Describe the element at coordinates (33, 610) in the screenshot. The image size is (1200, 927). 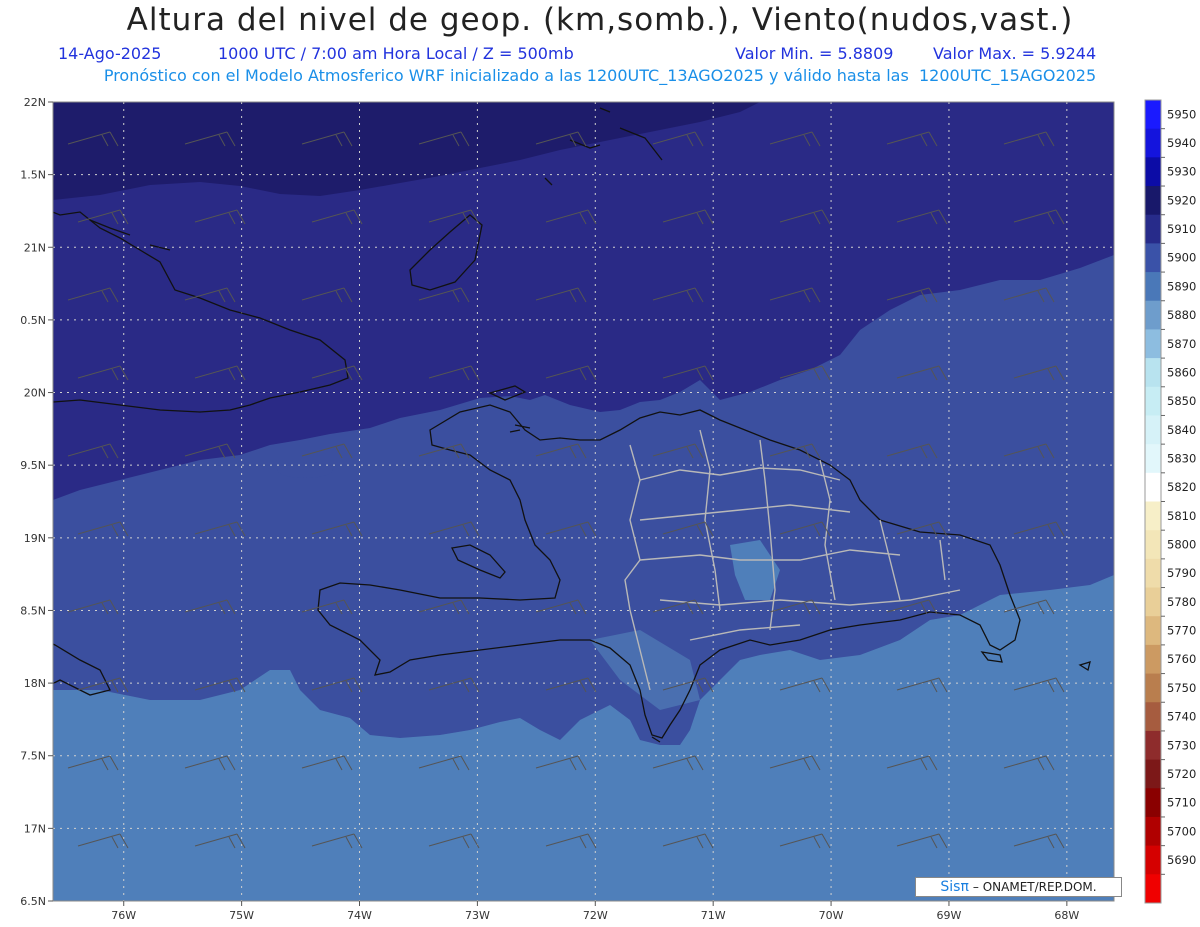
I see `lat-tick-label: 8.5N` at that location.